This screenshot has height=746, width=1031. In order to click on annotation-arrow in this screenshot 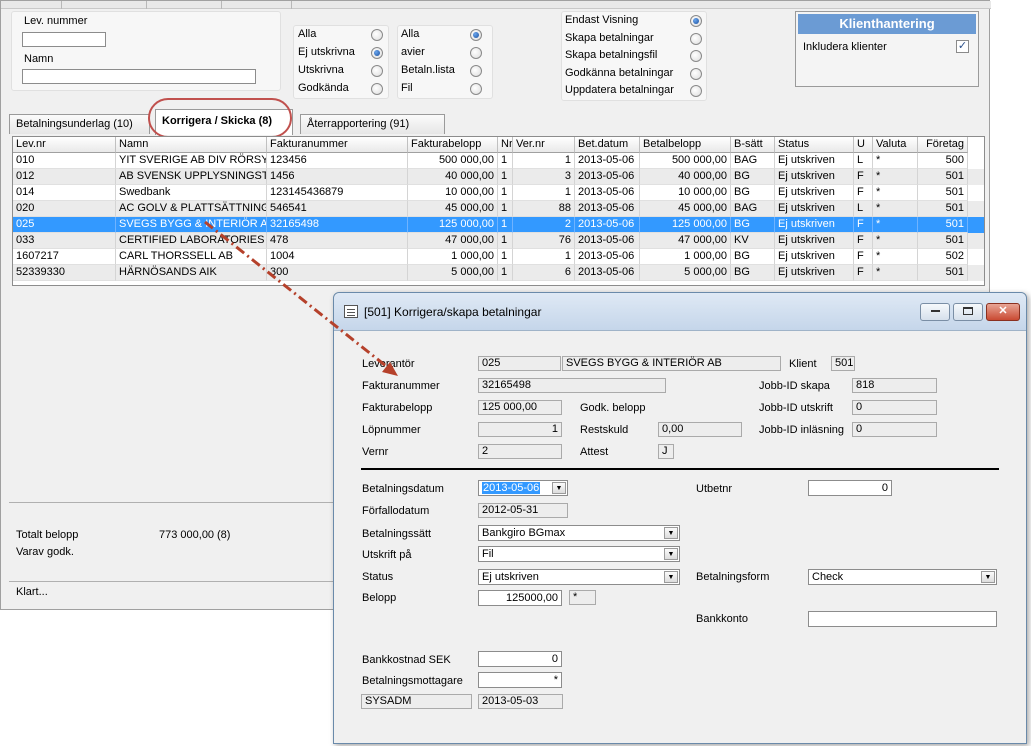, I will do `click(301, 298)`.